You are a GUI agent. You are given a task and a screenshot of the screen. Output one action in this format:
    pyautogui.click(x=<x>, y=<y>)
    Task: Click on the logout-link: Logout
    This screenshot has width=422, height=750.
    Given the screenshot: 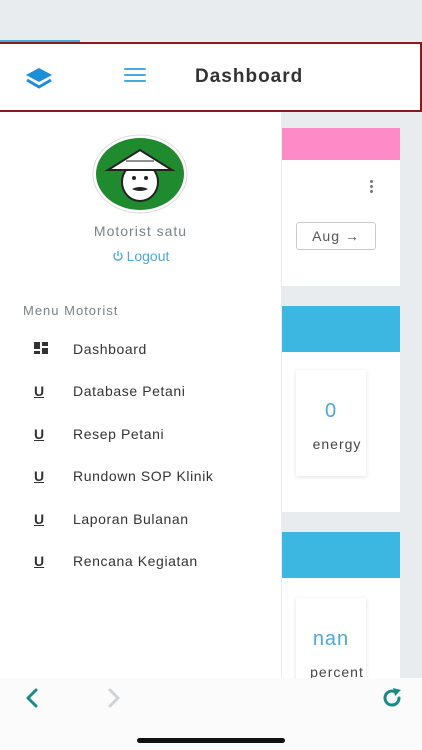 What is the action you would take?
    pyautogui.click(x=140, y=256)
    